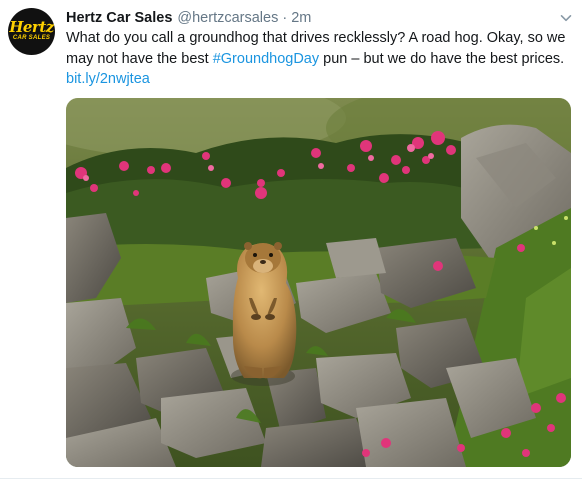 The height and width of the screenshot is (479, 582). What do you see at coordinates (566, 18) in the screenshot?
I see `chevron-down-icon` at bounding box center [566, 18].